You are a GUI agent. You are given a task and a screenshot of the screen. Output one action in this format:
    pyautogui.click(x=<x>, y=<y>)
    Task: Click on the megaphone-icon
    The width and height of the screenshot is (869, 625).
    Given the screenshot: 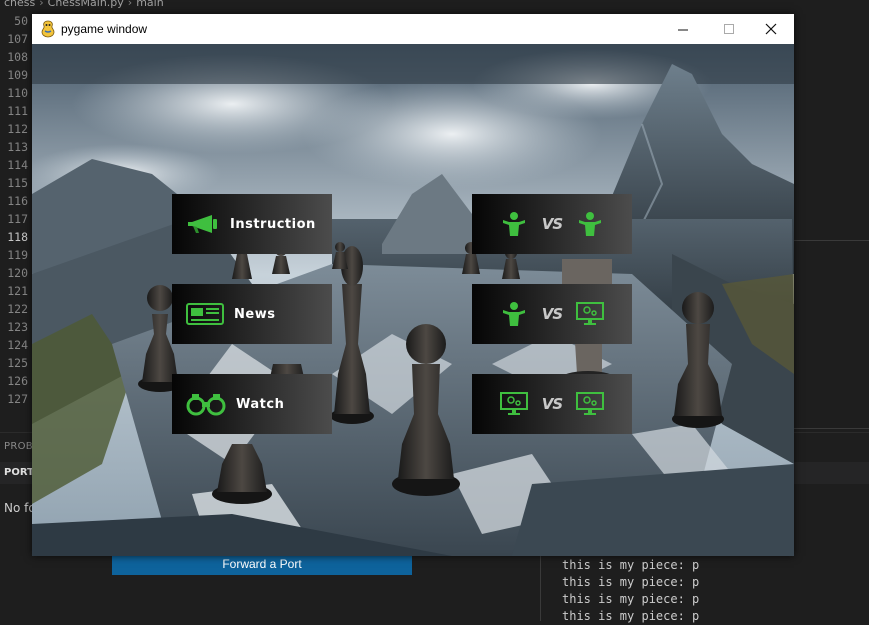 What is the action you would take?
    pyautogui.click(x=203, y=224)
    